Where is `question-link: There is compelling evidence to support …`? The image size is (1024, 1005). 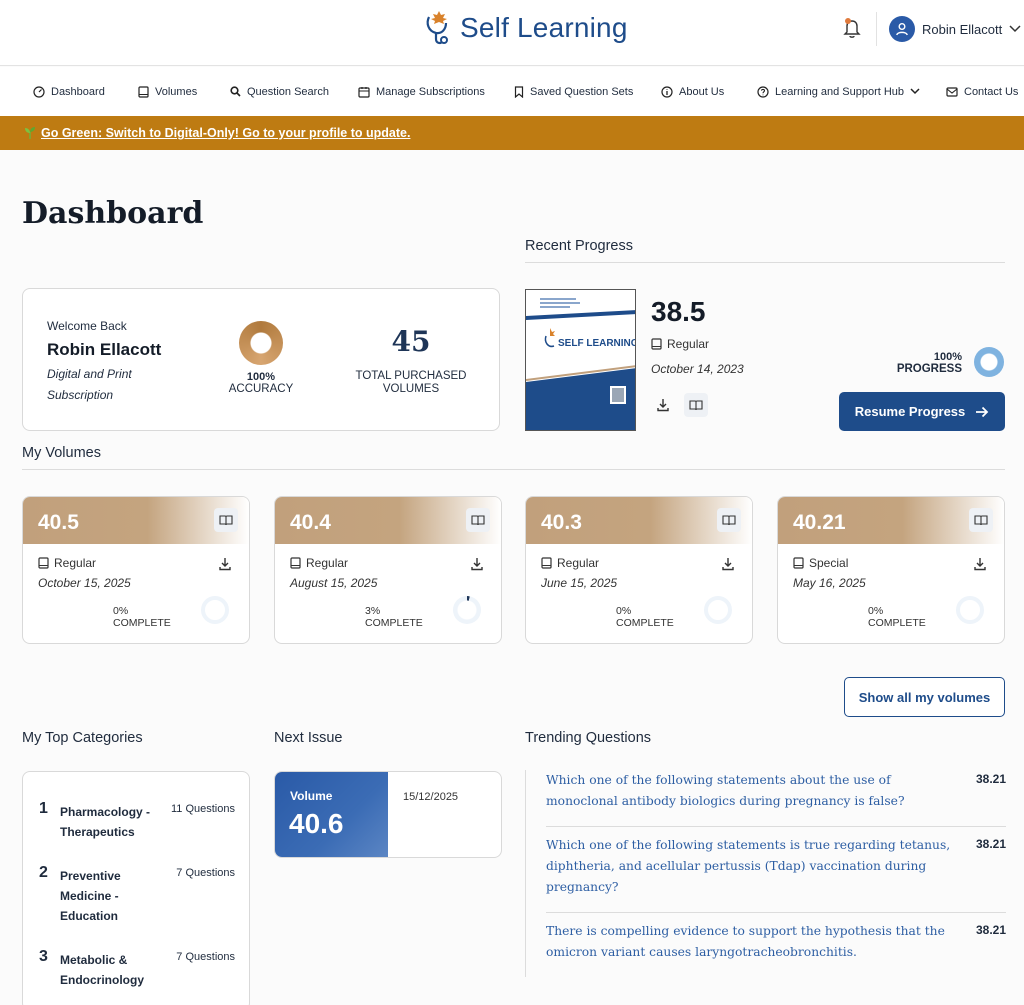 question-link: There is compelling evidence to support … is located at coordinates (751, 942).